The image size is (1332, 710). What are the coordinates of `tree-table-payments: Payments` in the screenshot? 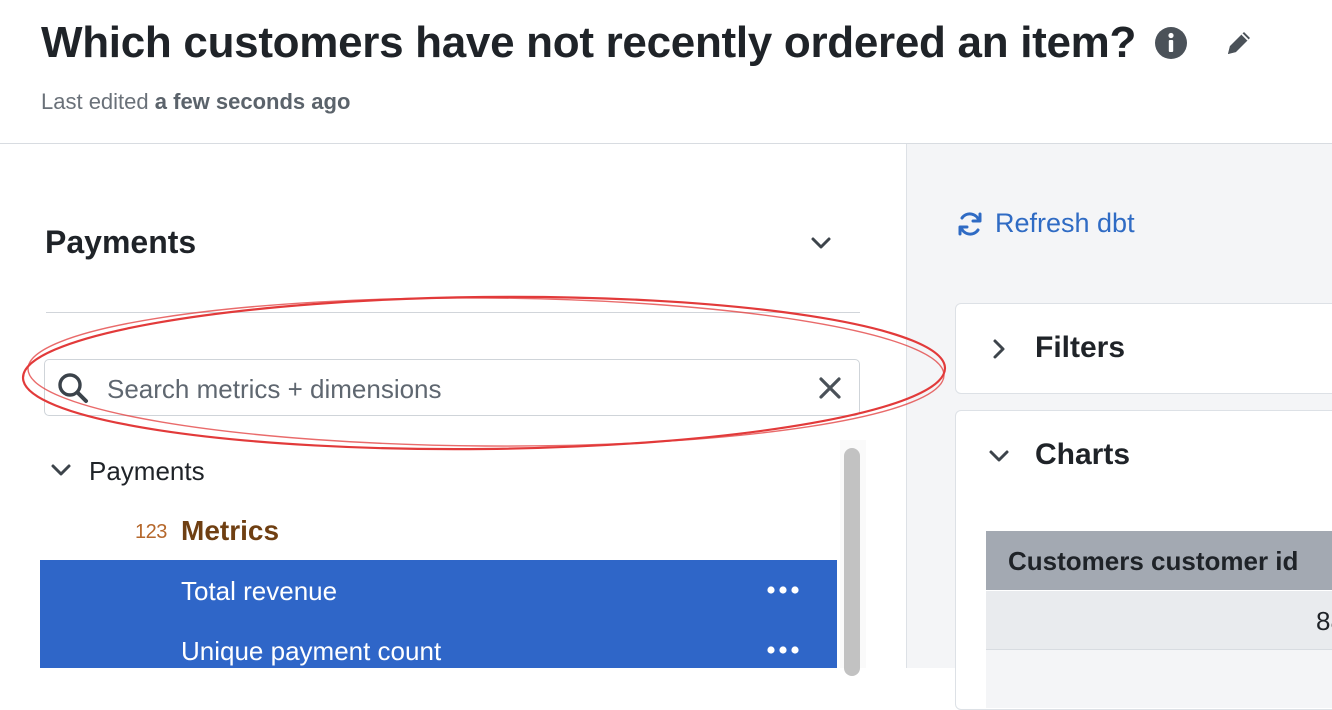 It's located at (438, 470).